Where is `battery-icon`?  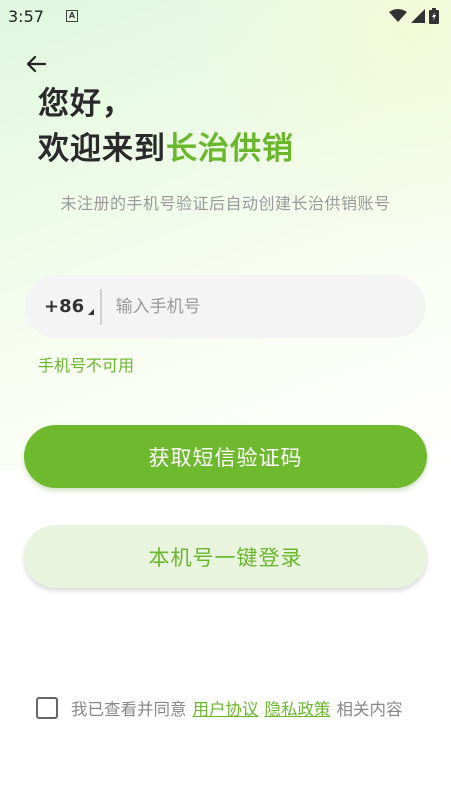
battery-icon is located at coordinates (434, 16).